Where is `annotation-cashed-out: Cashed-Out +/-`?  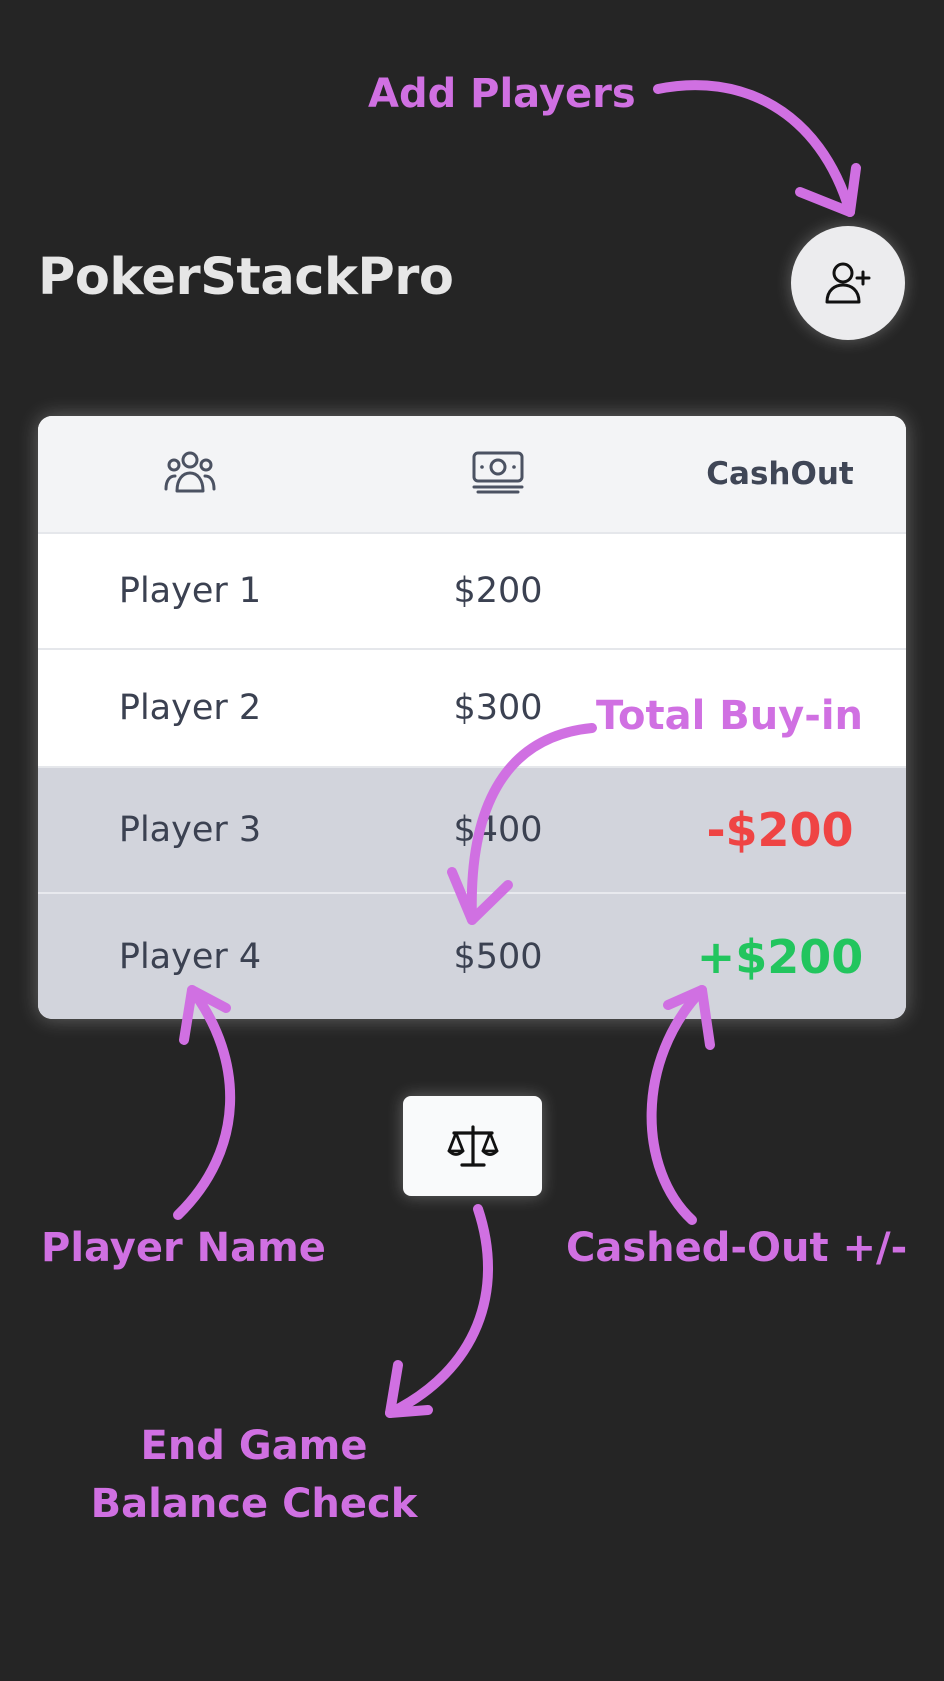 annotation-cashed-out: Cashed-Out +/- is located at coordinates (737, 1248).